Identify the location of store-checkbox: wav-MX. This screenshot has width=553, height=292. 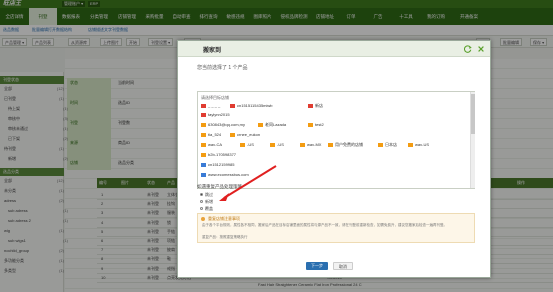
(310, 144).